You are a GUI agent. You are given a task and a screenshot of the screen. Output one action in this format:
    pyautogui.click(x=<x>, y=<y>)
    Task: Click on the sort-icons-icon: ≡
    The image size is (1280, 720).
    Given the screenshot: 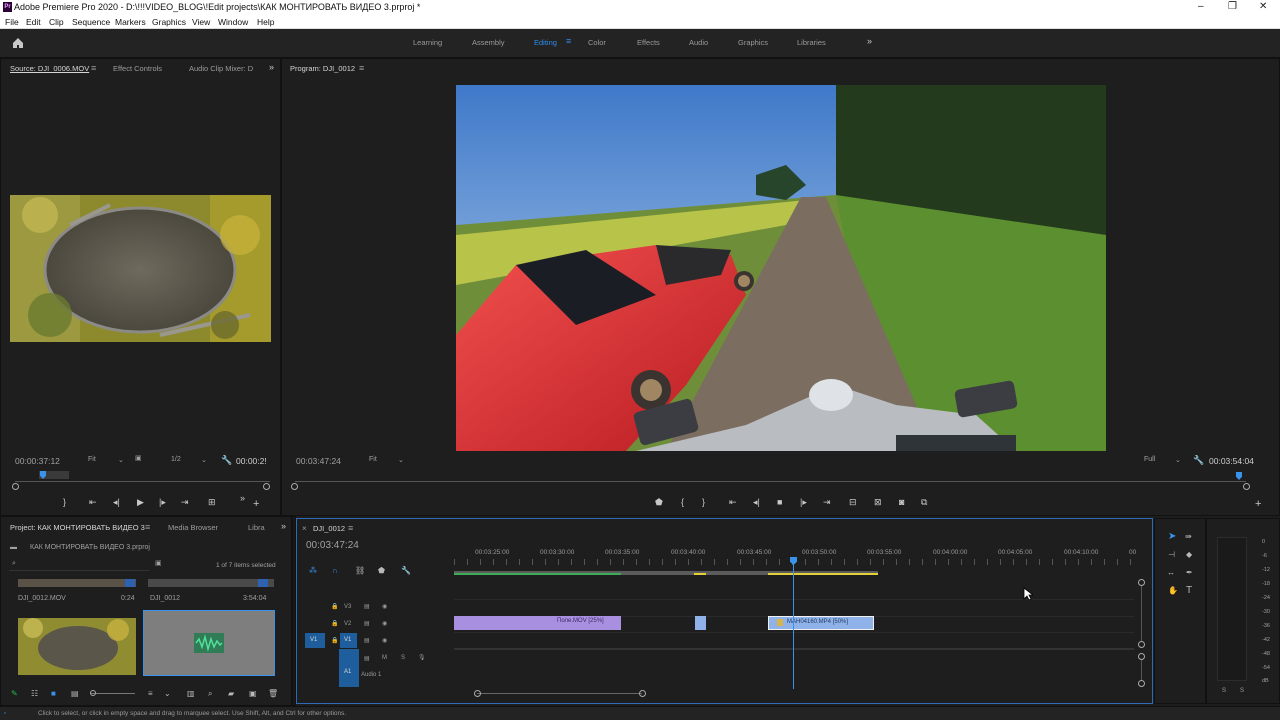 What is the action you would take?
    pyautogui.click(x=150, y=694)
    